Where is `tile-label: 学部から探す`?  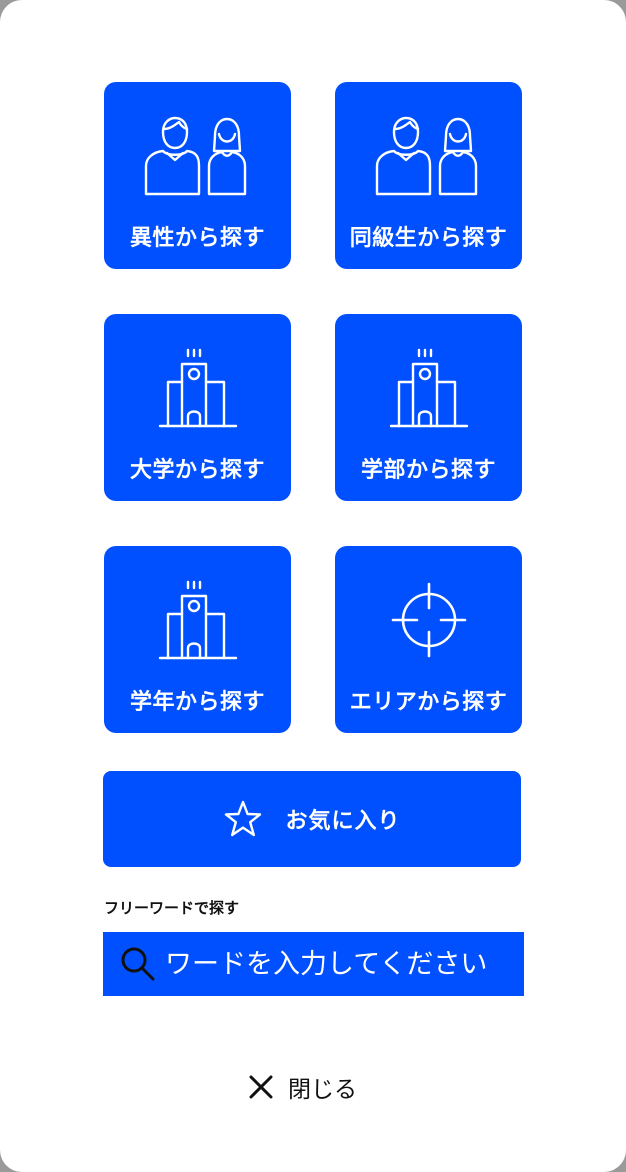
tile-label: 学部から探す is located at coordinates (428, 470).